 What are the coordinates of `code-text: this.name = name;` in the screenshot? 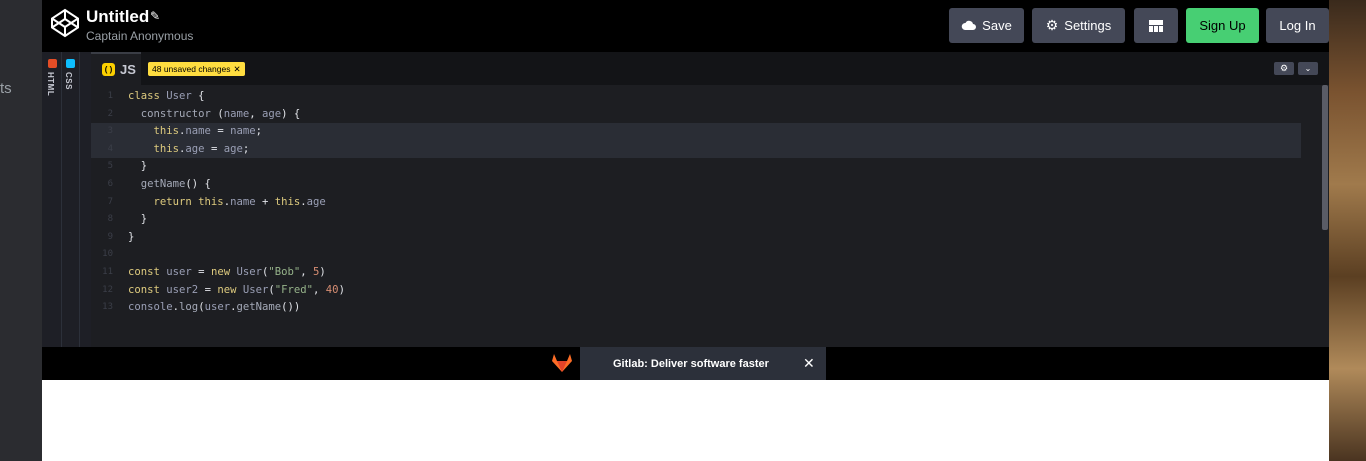 It's located at (207, 131).